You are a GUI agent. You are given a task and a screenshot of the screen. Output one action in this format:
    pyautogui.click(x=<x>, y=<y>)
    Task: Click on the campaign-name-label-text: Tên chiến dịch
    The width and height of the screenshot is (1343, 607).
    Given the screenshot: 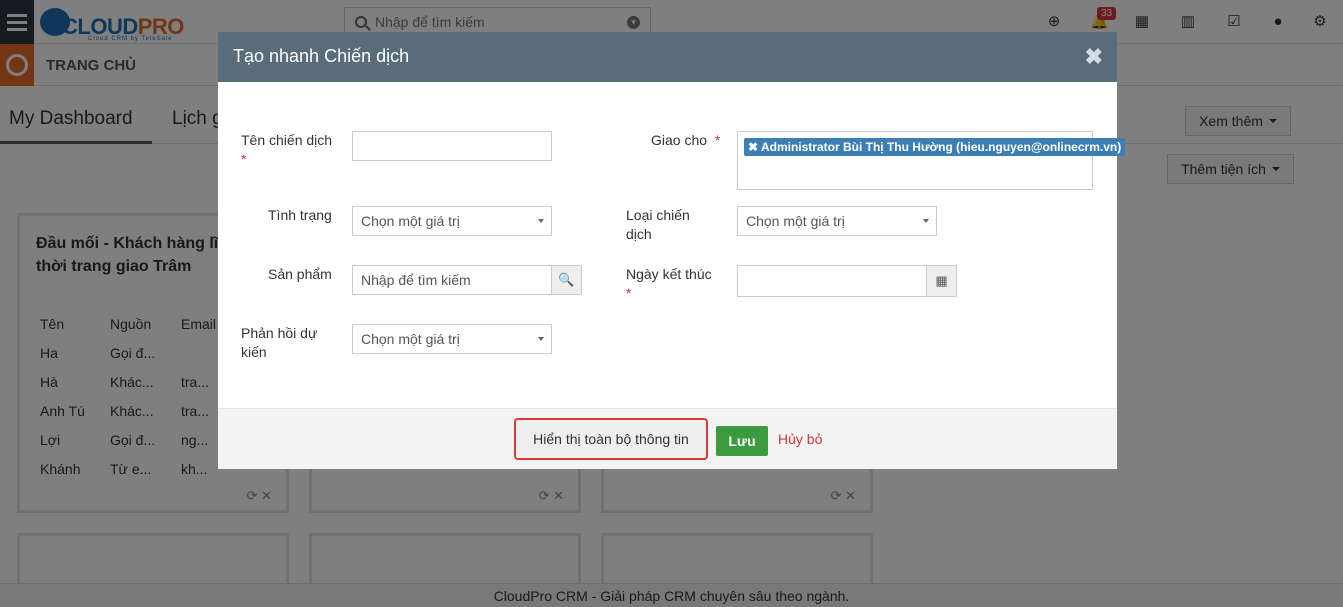 What is the action you would take?
    pyautogui.click(x=287, y=140)
    